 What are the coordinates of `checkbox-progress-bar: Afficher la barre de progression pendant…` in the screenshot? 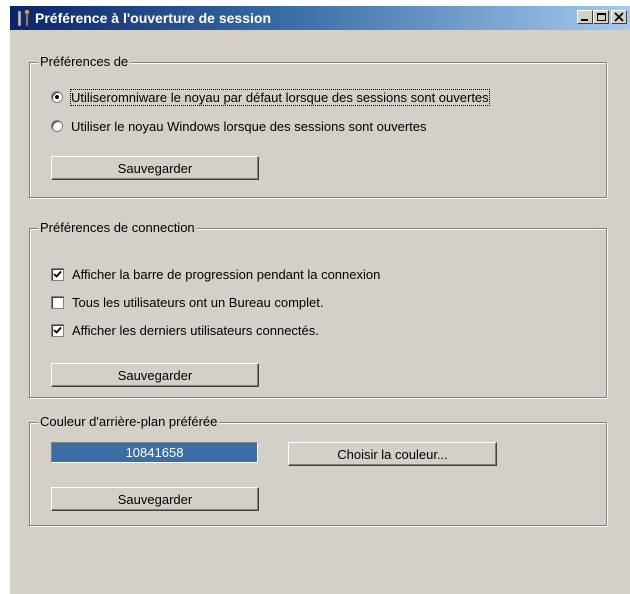 It's located at (215, 274).